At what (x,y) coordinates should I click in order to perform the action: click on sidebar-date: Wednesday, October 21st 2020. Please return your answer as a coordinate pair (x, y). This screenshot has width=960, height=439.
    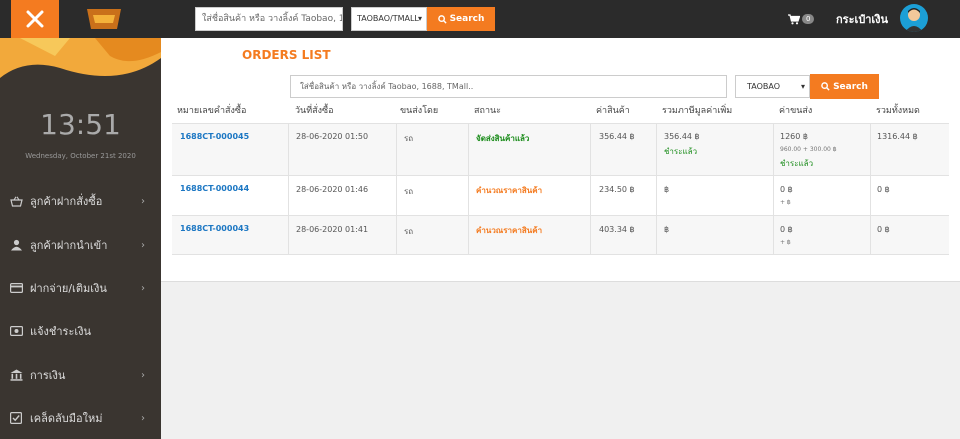
    Looking at the image, I should click on (80, 156).